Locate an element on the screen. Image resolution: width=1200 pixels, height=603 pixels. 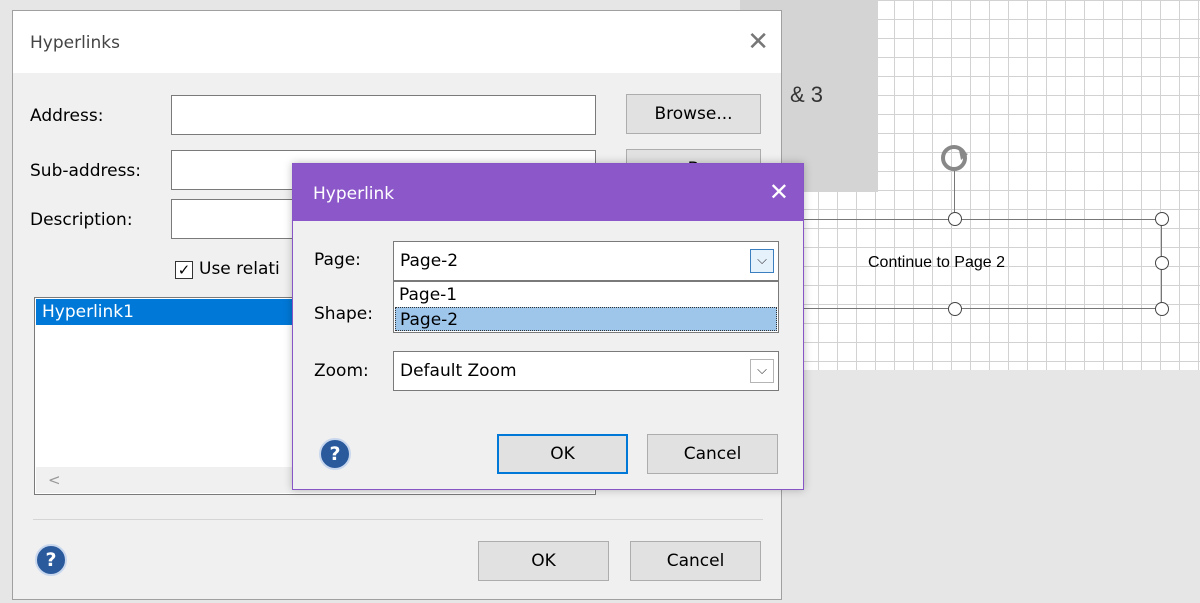
shape-label: Shape: is located at coordinates (343, 314).